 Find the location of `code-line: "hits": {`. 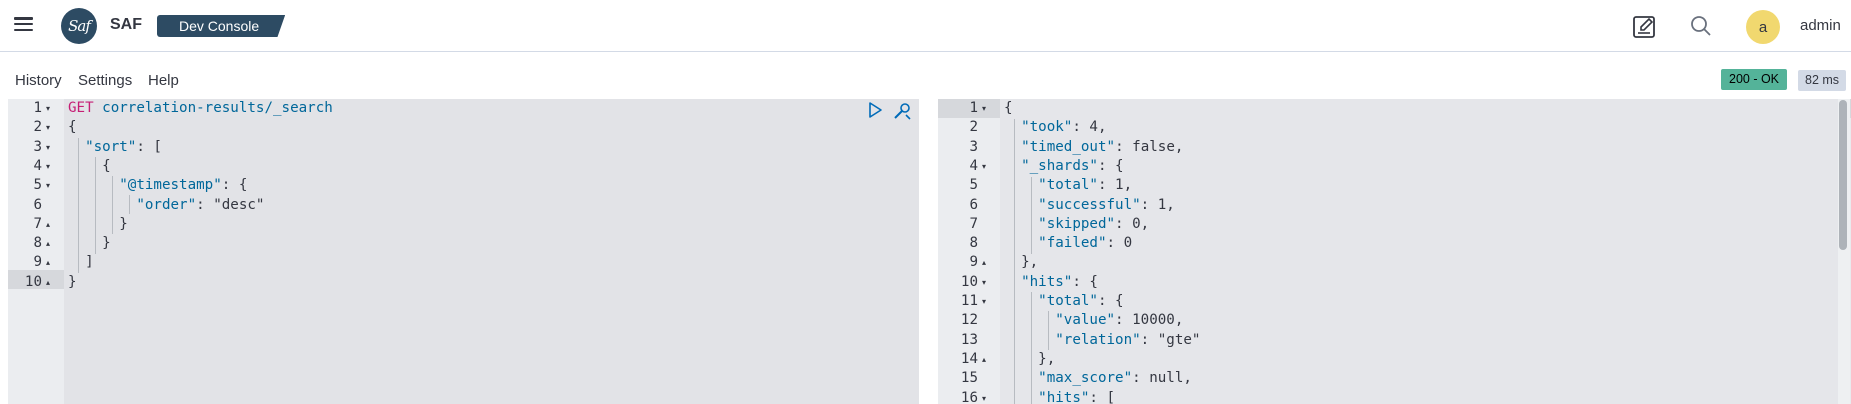

code-line: "hits": { is located at coordinates (1059, 281).